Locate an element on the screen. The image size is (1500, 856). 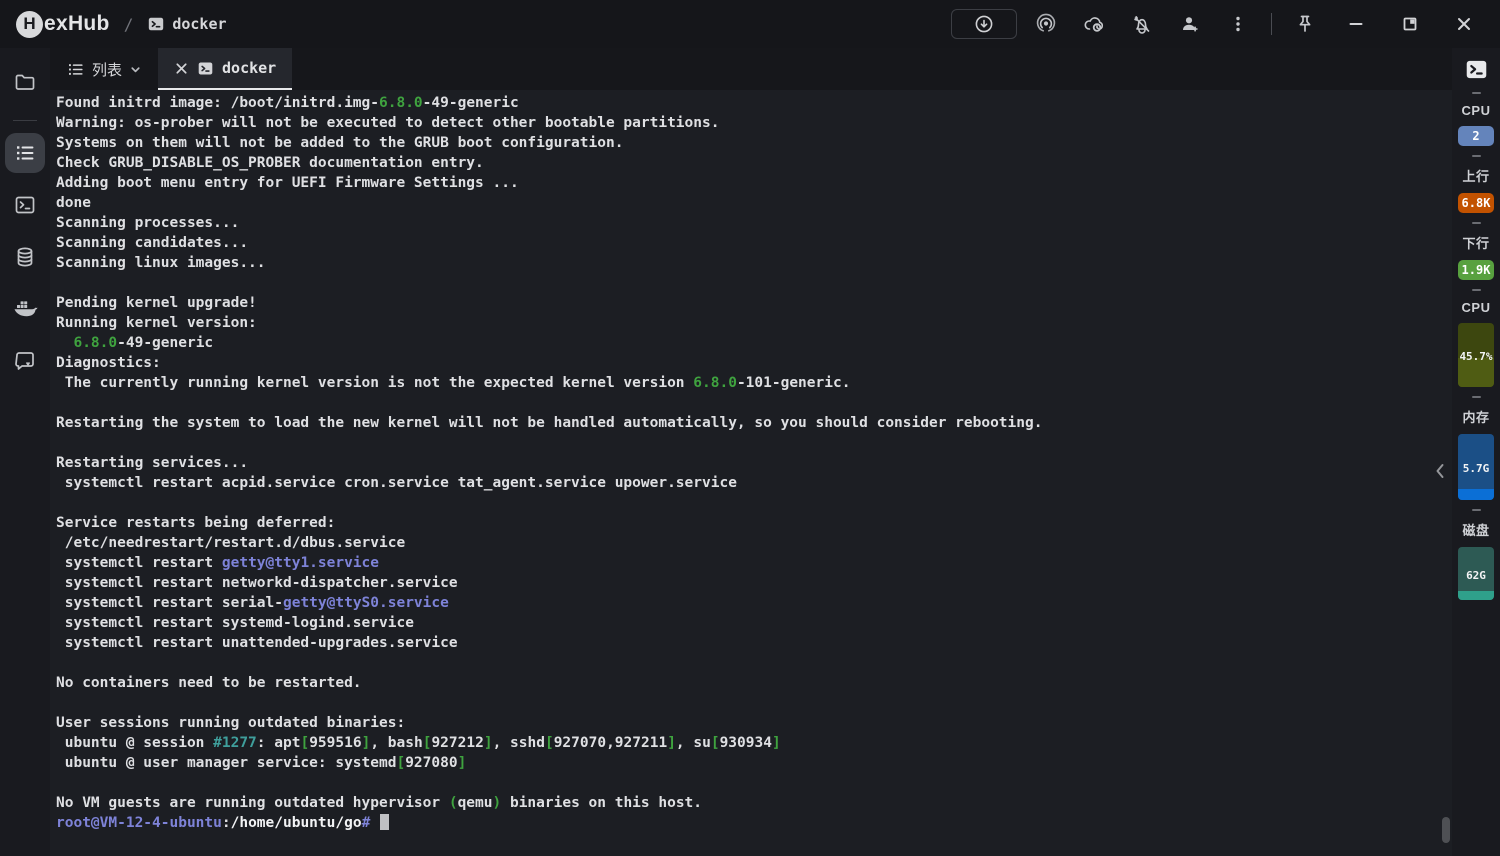
stat-label: 磁盘 is located at coordinates (1476, 530).